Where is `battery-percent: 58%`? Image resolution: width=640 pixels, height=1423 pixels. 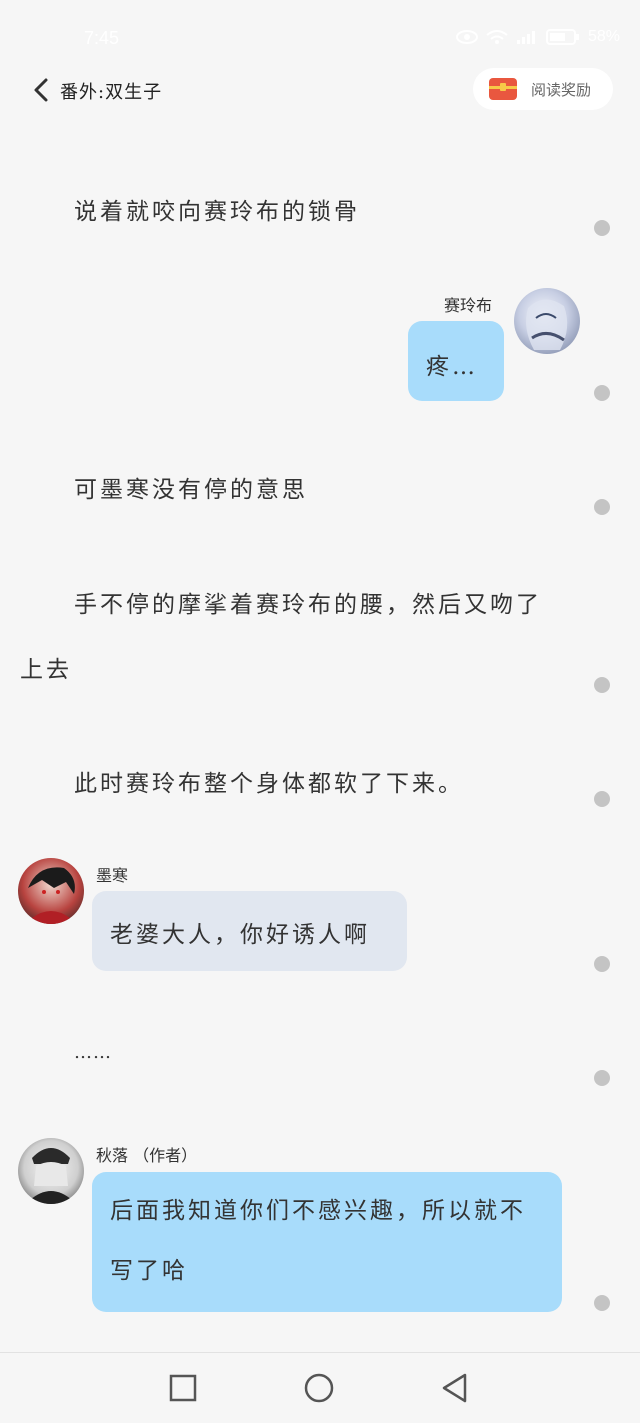 battery-percent: 58% is located at coordinates (603, 36).